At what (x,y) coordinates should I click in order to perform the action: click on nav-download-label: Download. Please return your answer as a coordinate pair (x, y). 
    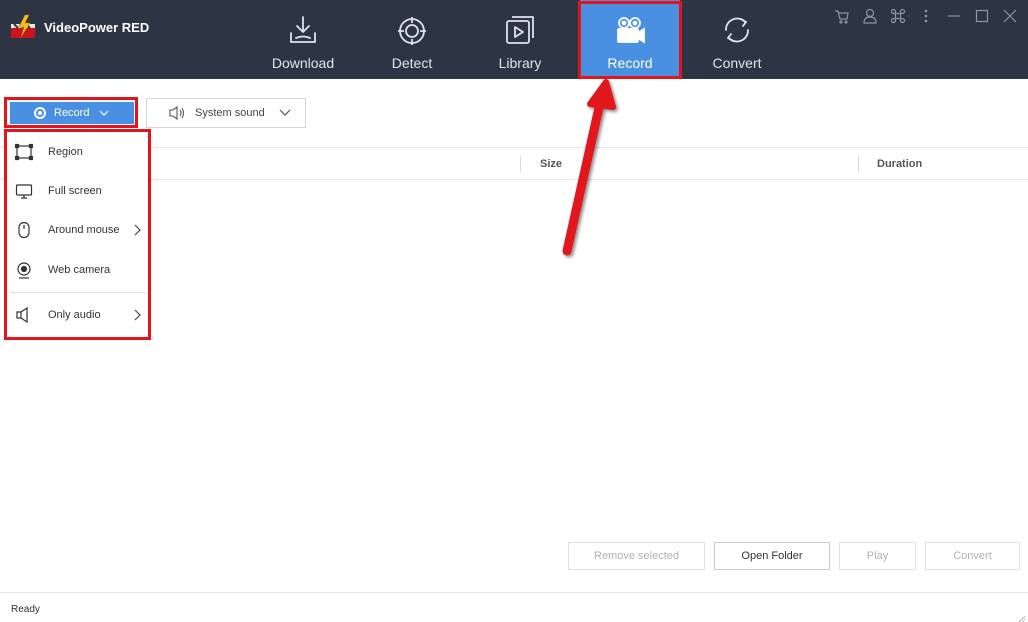
    Looking at the image, I should click on (303, 63).